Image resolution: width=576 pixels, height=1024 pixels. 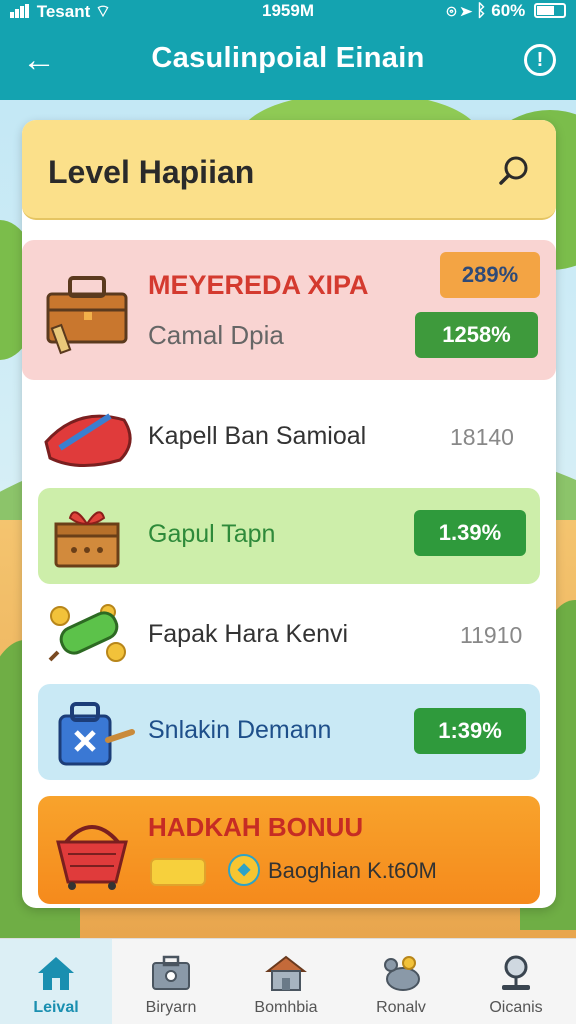 What do you see at coordinates (257, 436) in the screenshot?
I see `item-name: Kapell Ban Samioal` at bounding box center [257, 436].